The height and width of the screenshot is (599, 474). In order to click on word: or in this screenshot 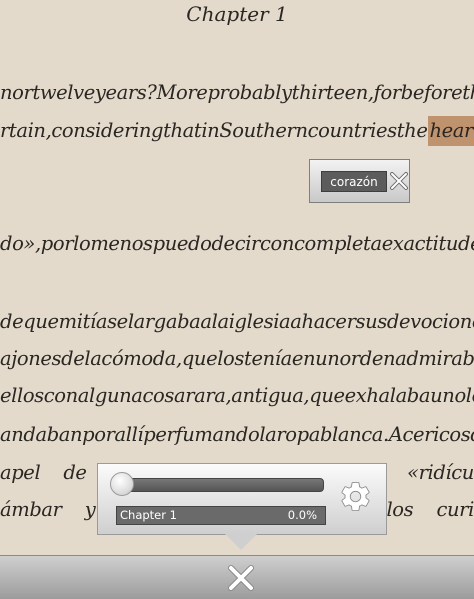, I will do `click(22, 93)`.